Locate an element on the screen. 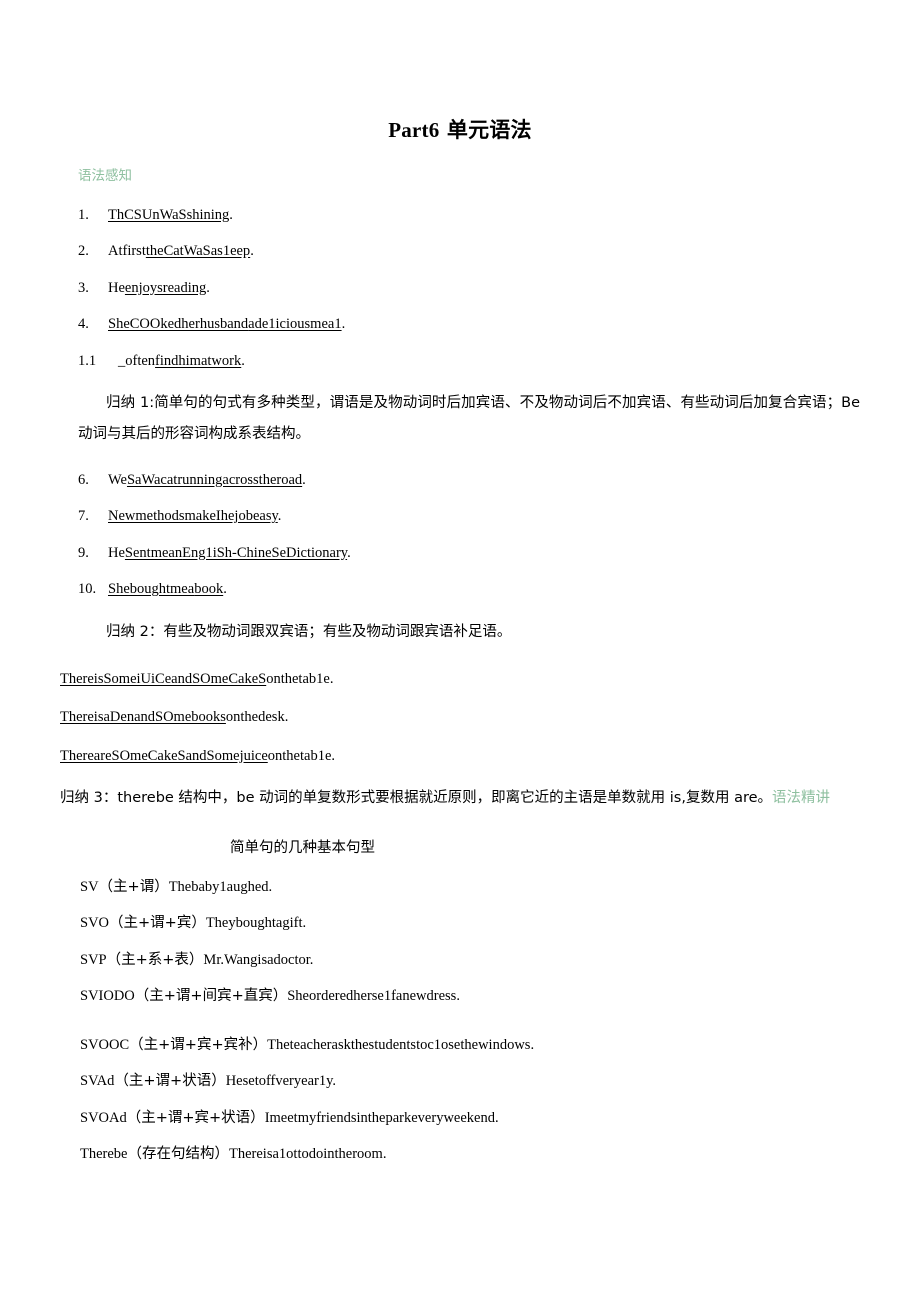 The height and width of the screenshot is (1301, 920). sentence-pattern-row: Therebe（存在句结构）Thereisa1ottodointheroom. is located at coordinates (460, 1143).